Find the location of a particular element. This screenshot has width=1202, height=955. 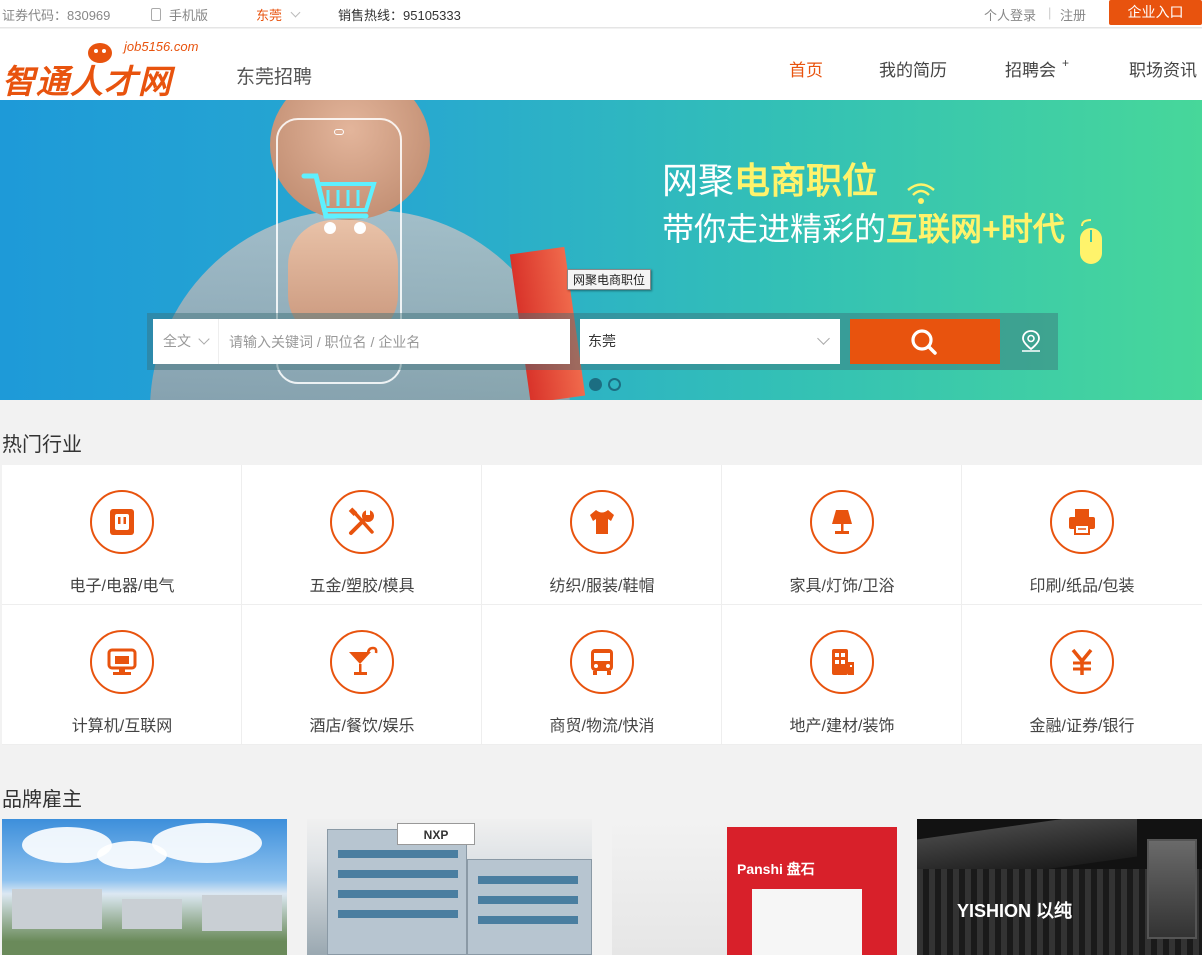

socket-icon is located at coordinates (122, 522).